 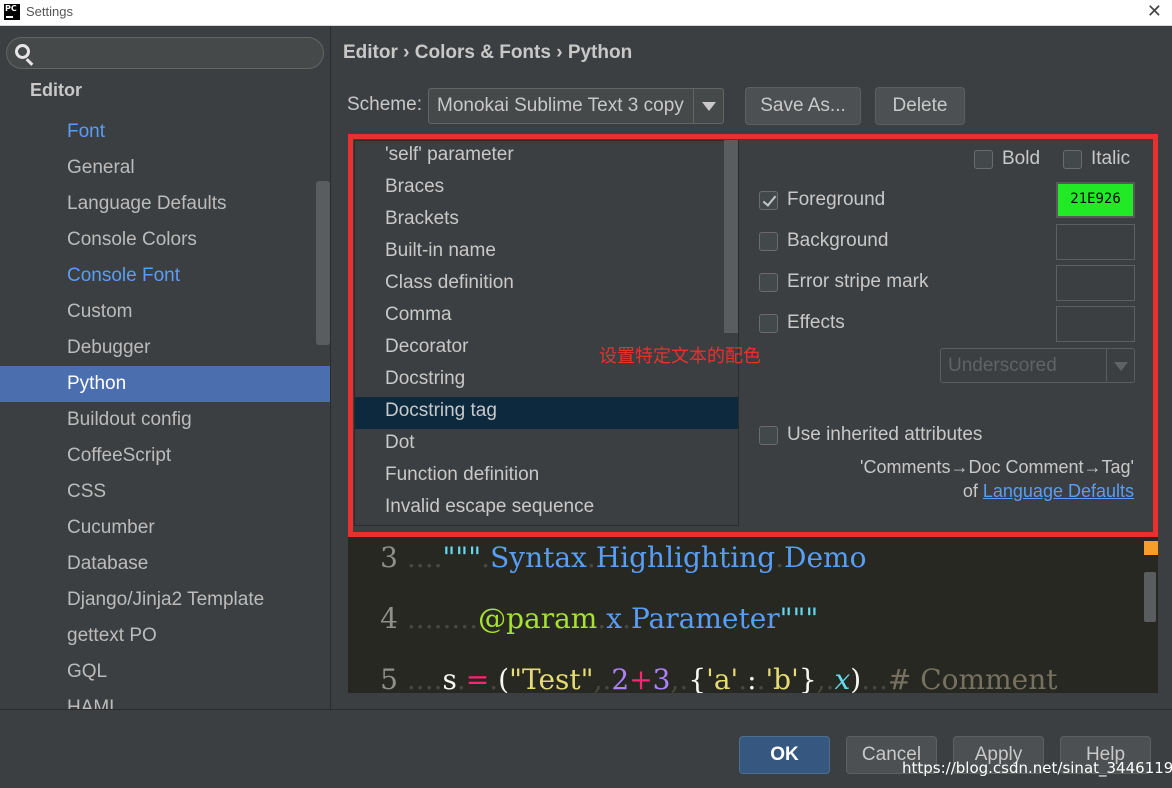 What do you see at coordinates (165, 348) in the screenshot?
I see `sidebar-item: Debugger` at bounding box center [165, 348].